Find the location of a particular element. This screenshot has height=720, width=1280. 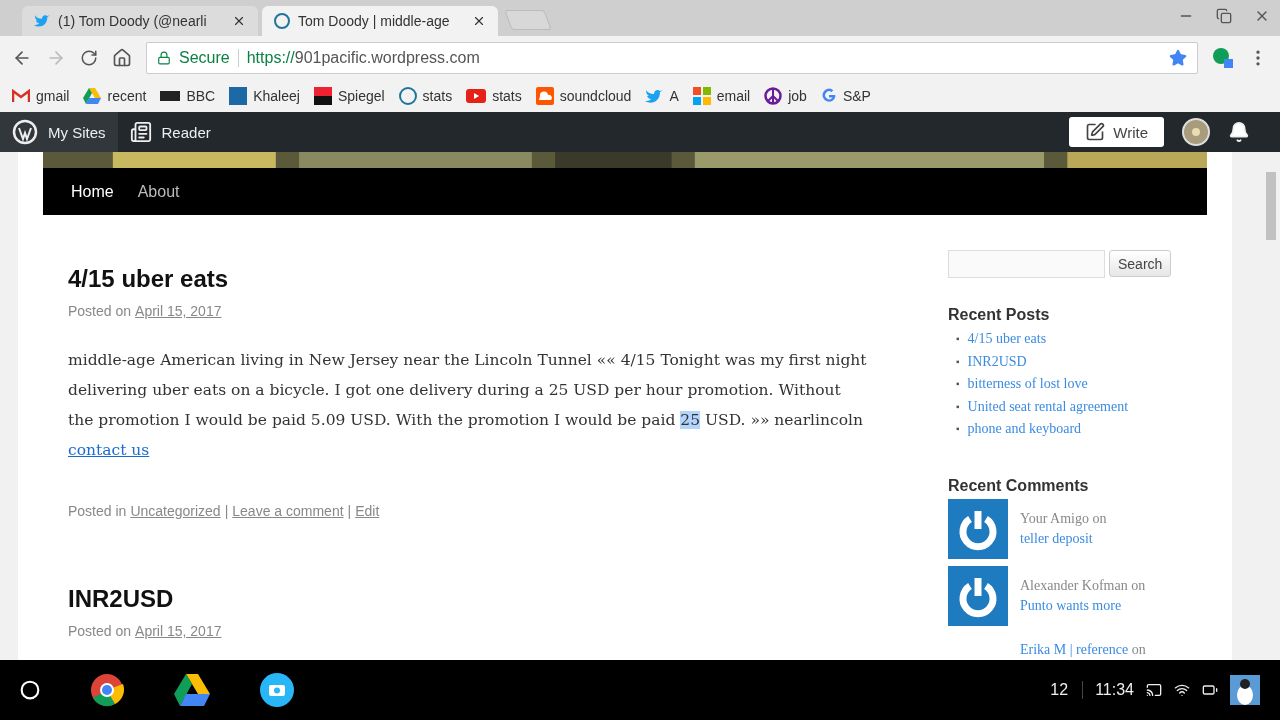

comment-link: teller deposit is located at coordinates (1056, 538).